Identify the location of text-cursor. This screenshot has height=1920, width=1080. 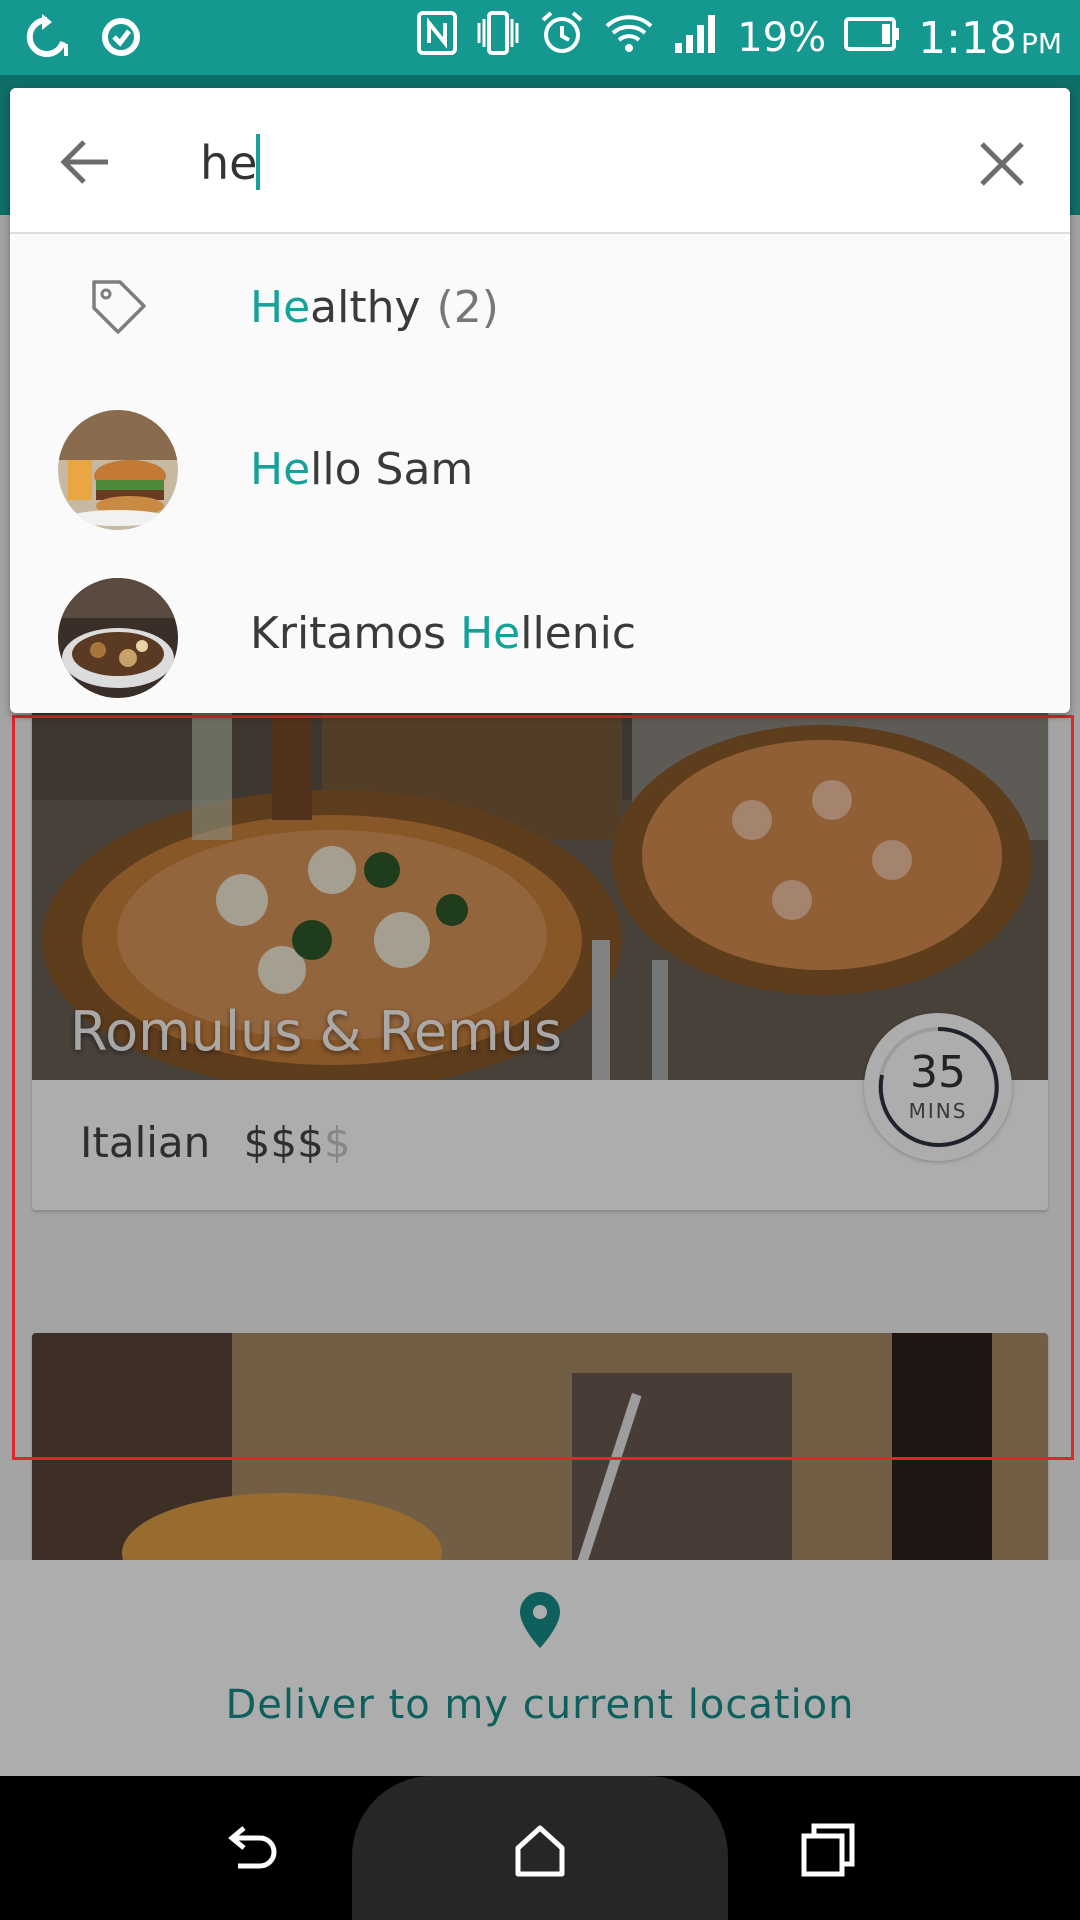
(258, 162).